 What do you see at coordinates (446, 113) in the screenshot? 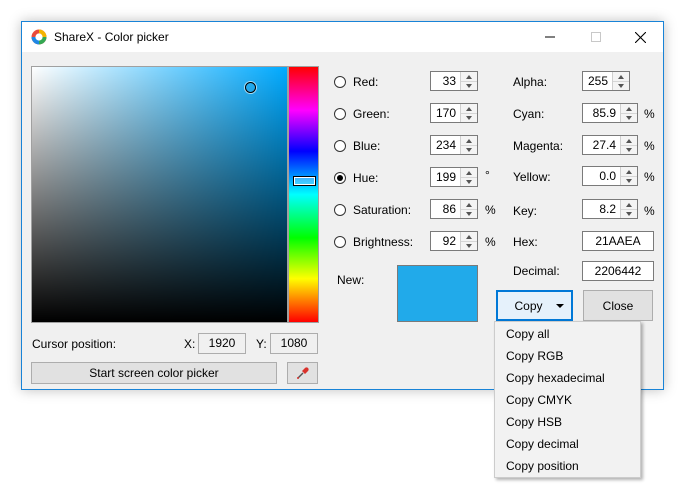
I see `green-value: 170` at bounding box center [446, 113].